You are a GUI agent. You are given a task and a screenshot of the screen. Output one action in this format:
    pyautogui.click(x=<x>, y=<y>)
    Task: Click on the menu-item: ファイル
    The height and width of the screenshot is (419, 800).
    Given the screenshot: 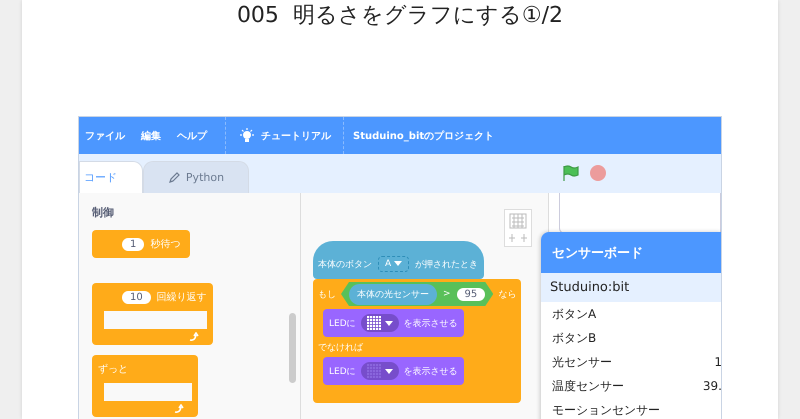 What is the action you would take?
    pyautogui.click(x=107, y=135)
    